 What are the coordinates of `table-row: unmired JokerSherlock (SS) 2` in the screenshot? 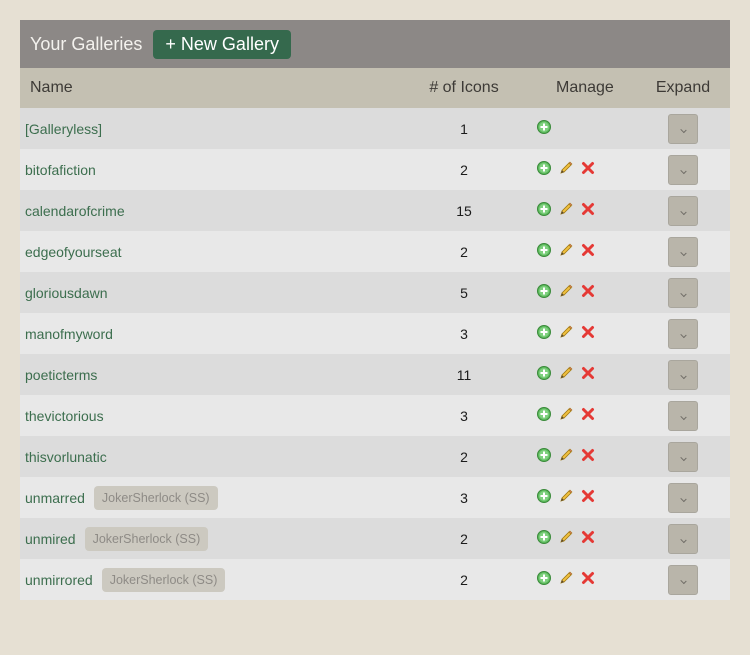 It's located at (375, 538).